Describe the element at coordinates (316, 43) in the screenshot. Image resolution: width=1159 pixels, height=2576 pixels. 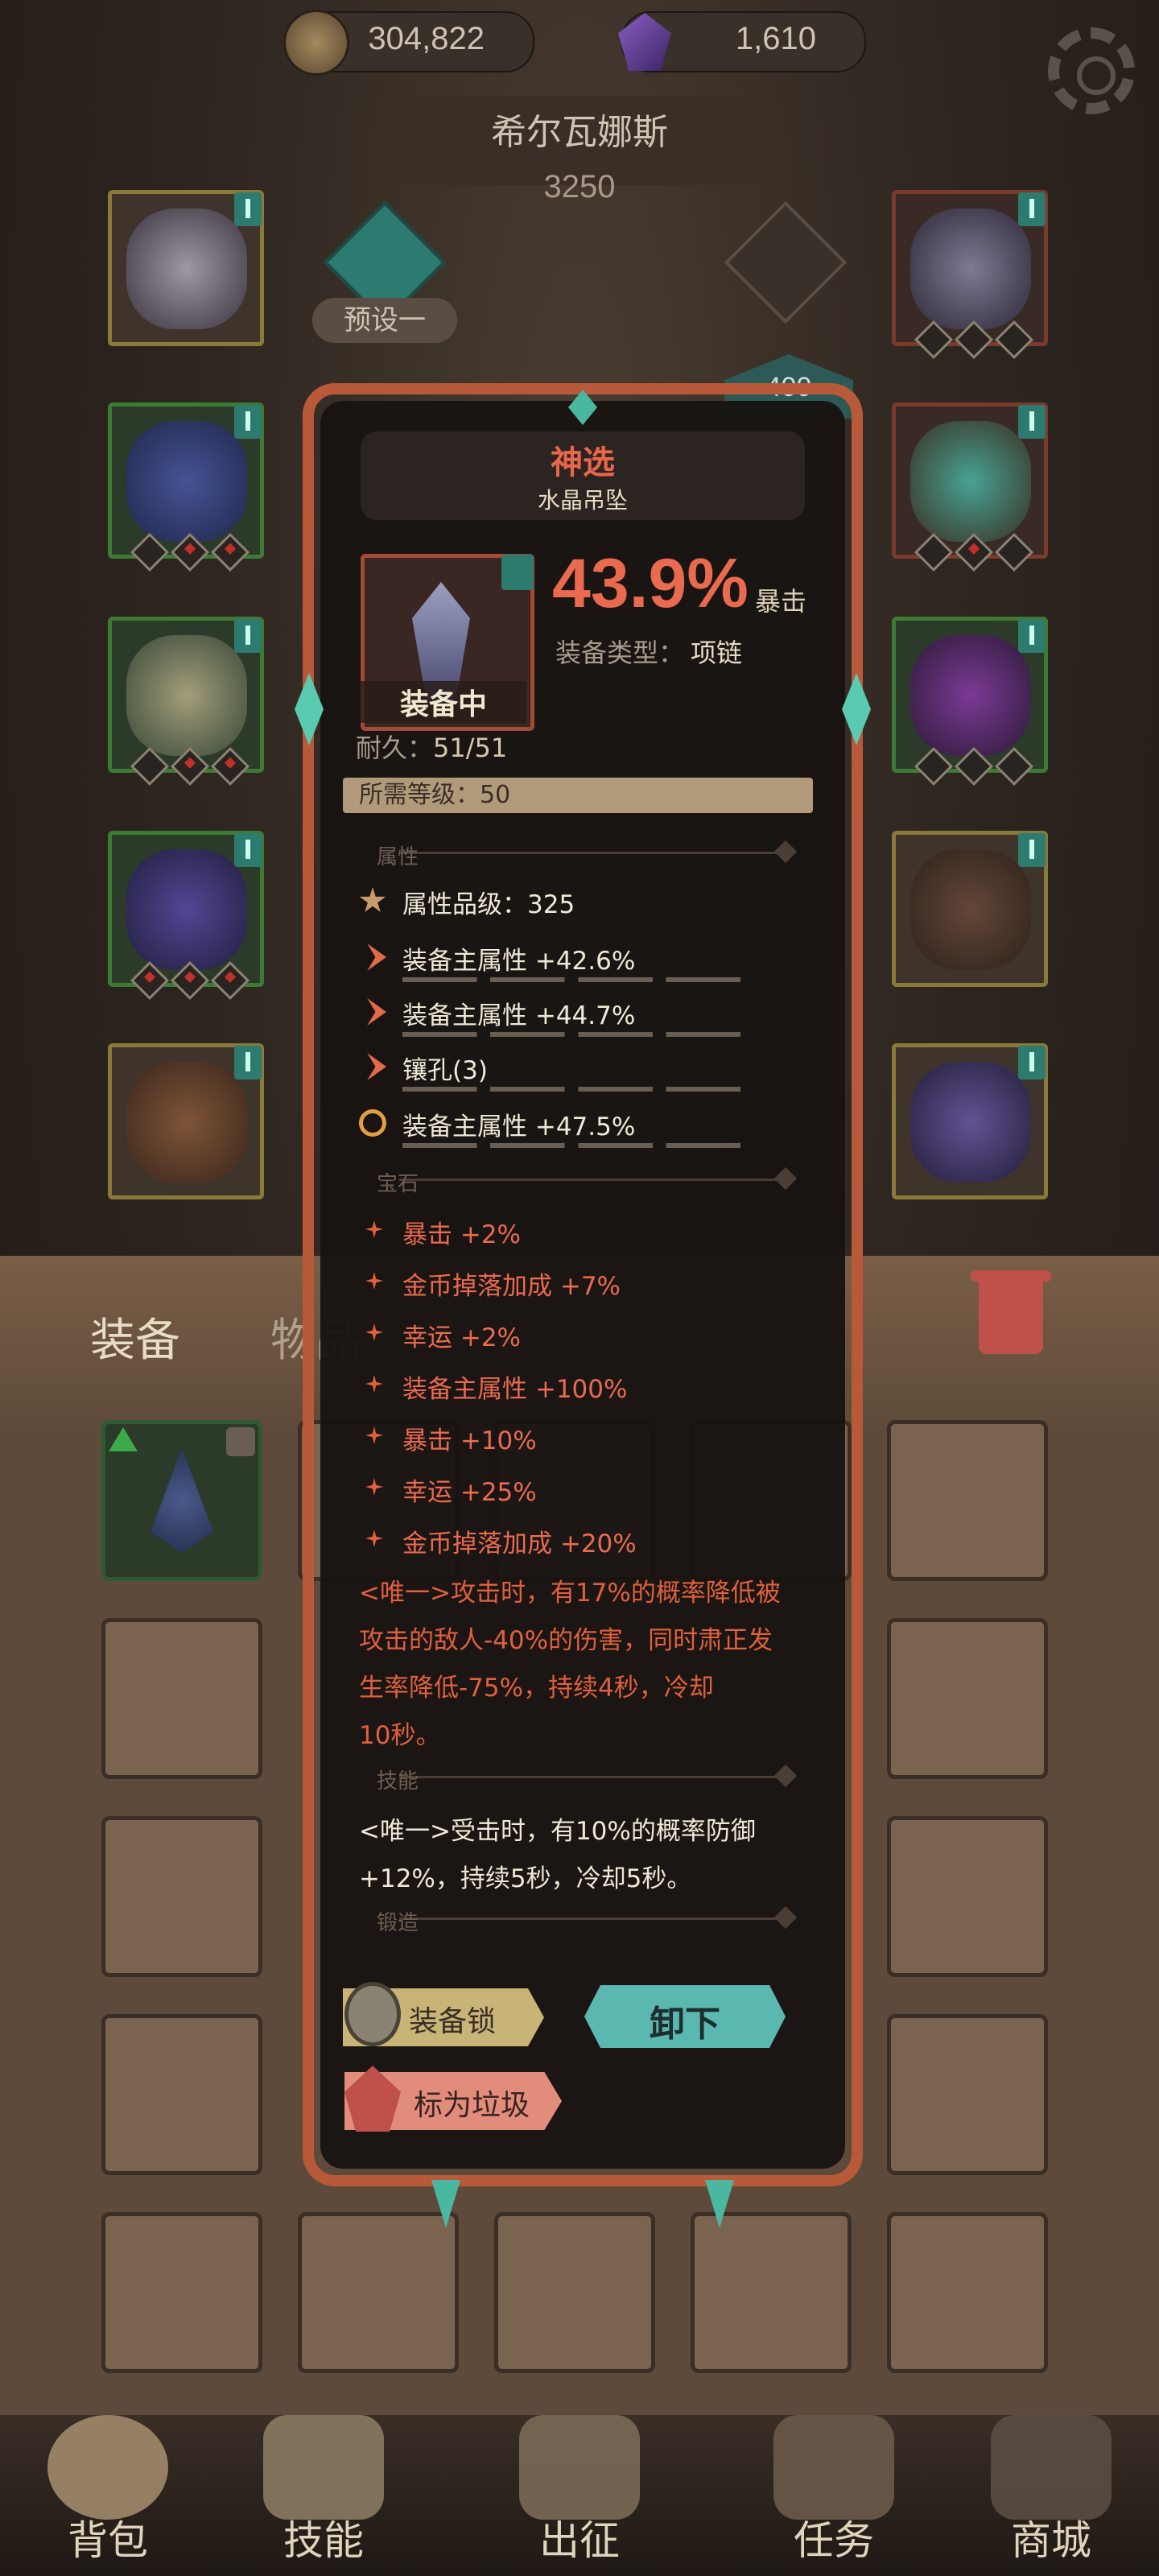
I see `gold-coin-icon` at that location.